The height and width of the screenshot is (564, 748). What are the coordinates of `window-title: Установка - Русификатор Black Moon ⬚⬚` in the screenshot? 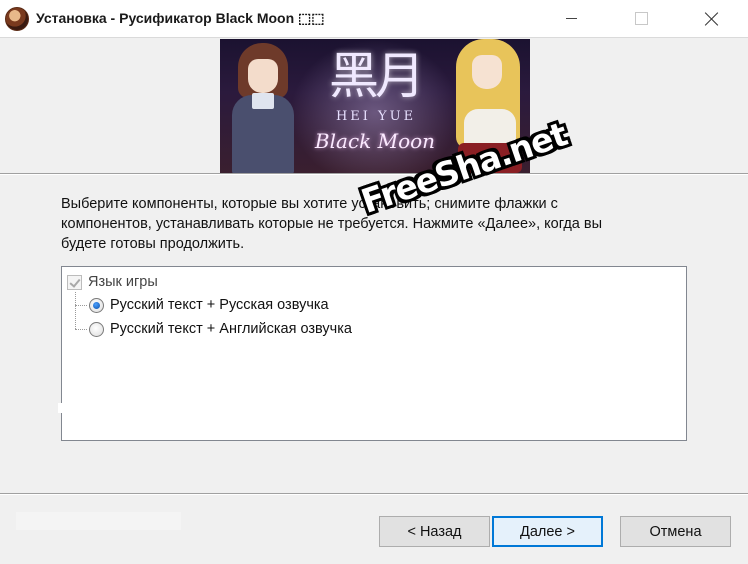 It's located at (180, 18).